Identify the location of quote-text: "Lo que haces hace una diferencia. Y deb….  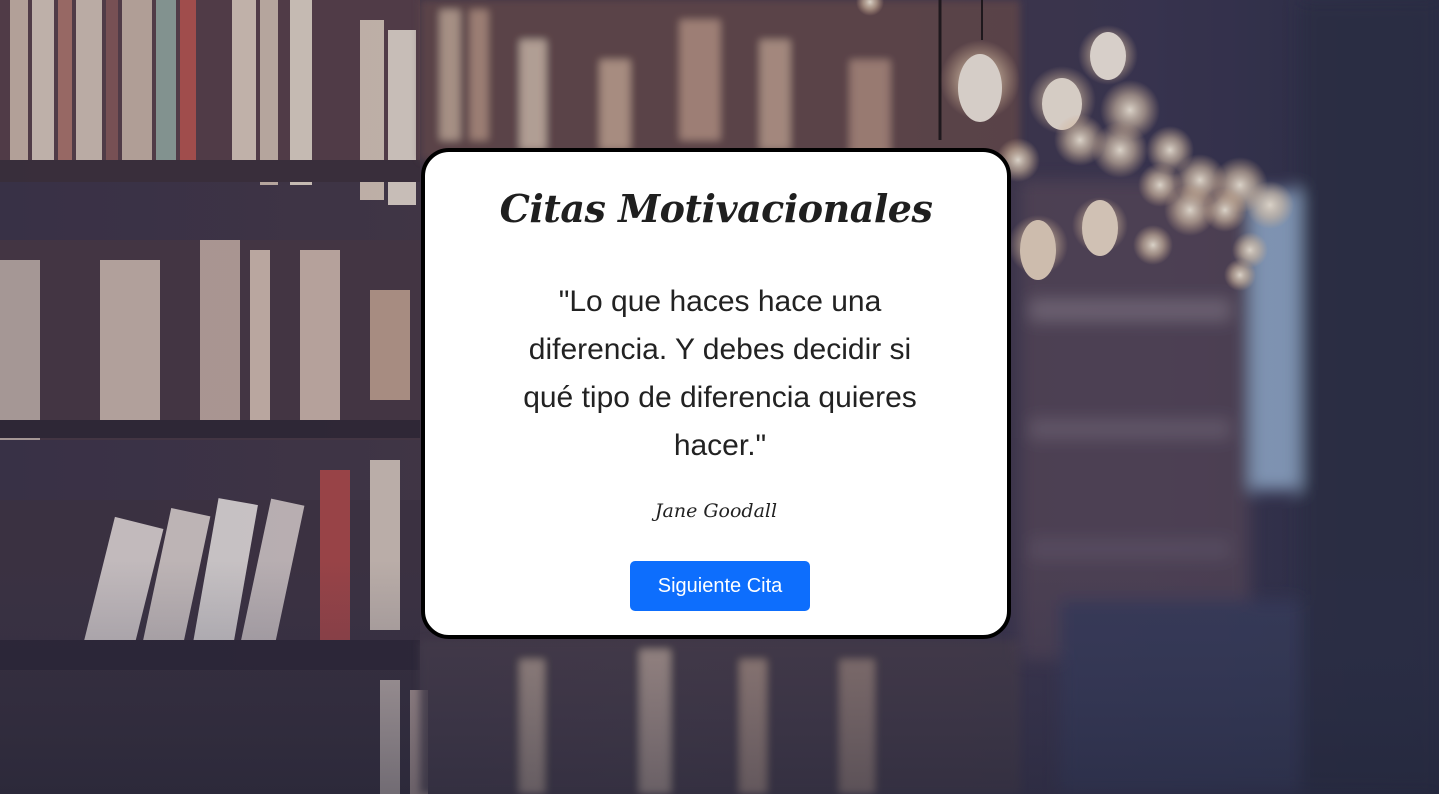
(720, 373).